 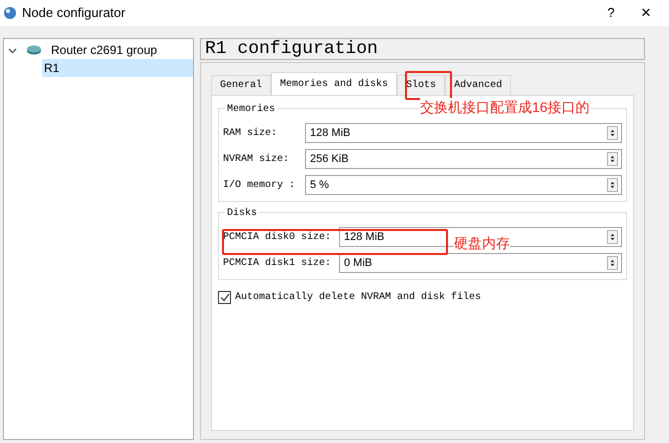 I want to click on field-label: NVRAM size:, so click(x=256, y=159).